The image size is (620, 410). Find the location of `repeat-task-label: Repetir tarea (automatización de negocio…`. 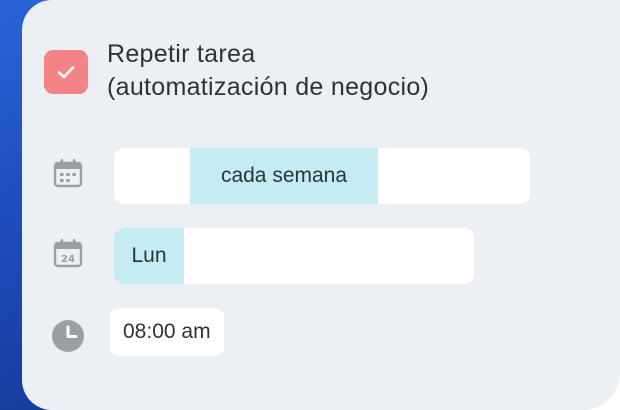

repeat-task-label: Repetir tarea (automatización de negocio… is located at coordinates (268, 71).